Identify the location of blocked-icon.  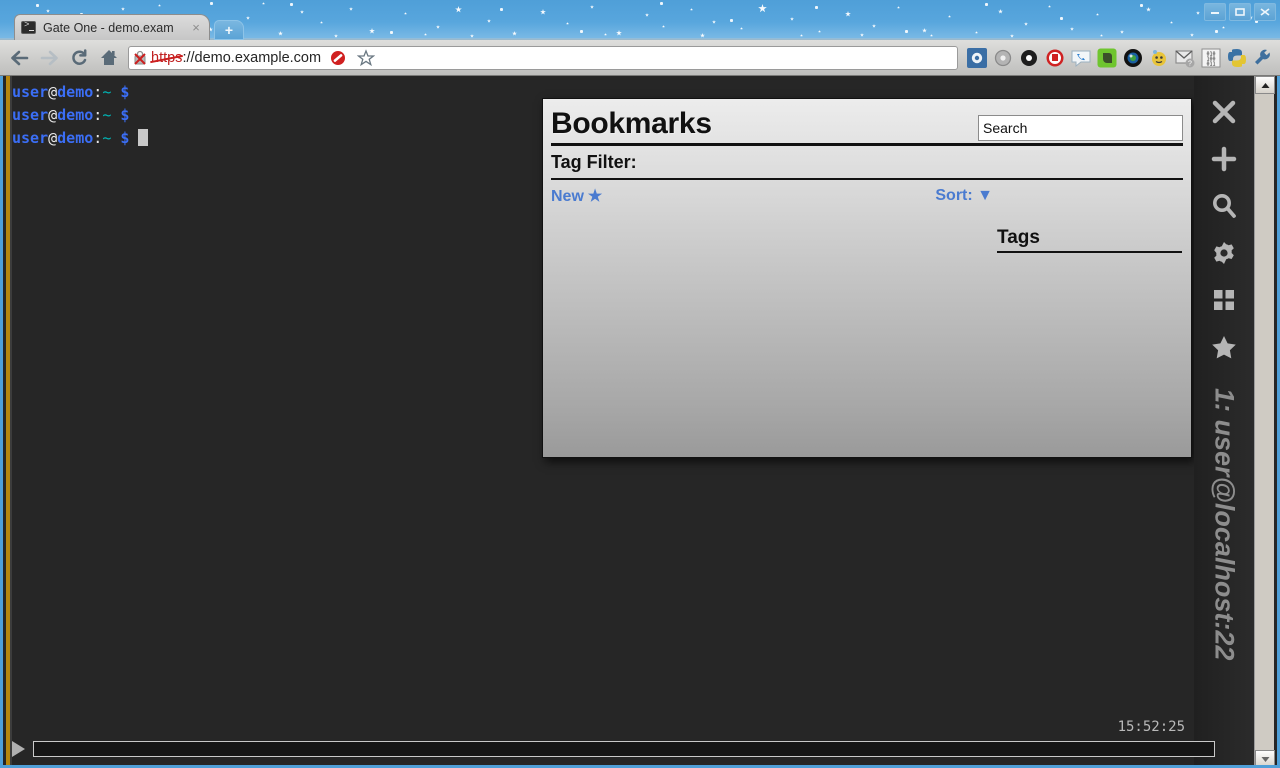
(338, 58).